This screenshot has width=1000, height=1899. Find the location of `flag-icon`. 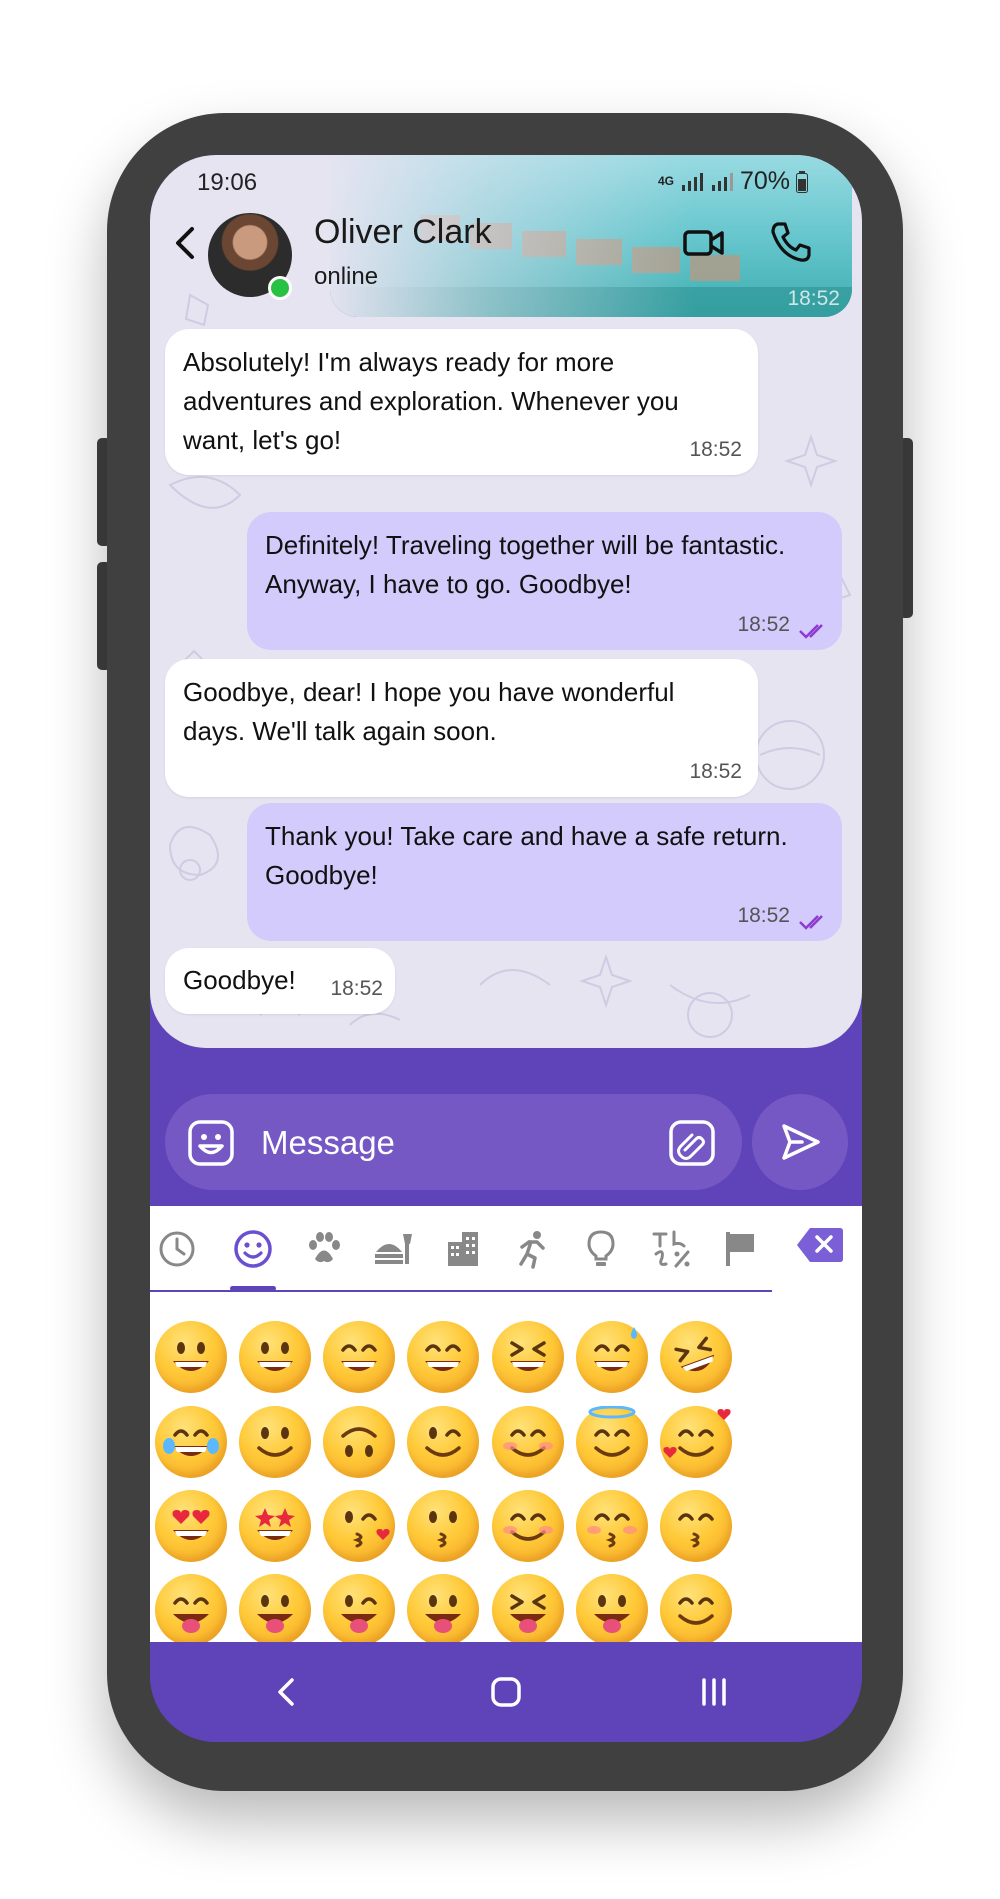

flag-icon is located at coordinates (740, 1249).